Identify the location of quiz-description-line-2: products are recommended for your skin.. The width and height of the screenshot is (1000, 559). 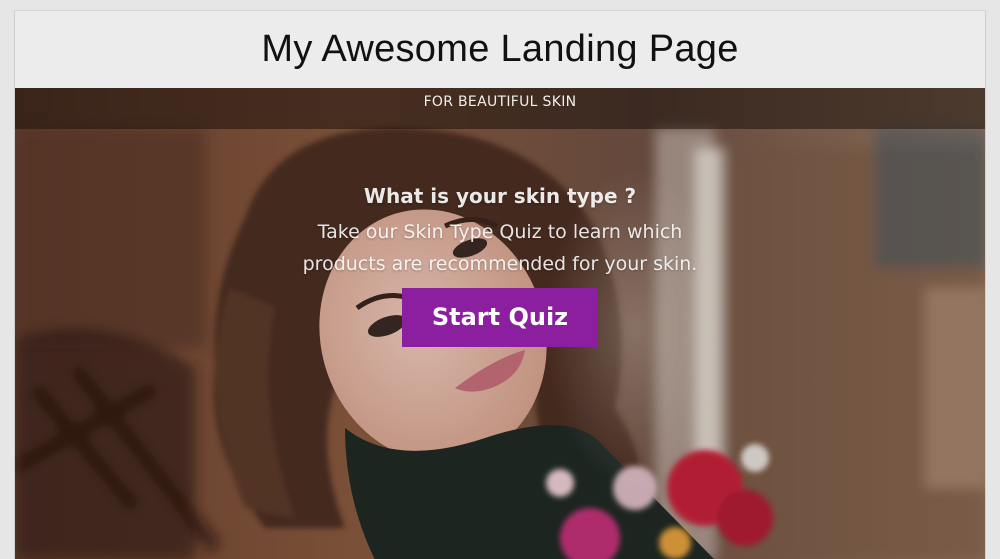
(500, 264).